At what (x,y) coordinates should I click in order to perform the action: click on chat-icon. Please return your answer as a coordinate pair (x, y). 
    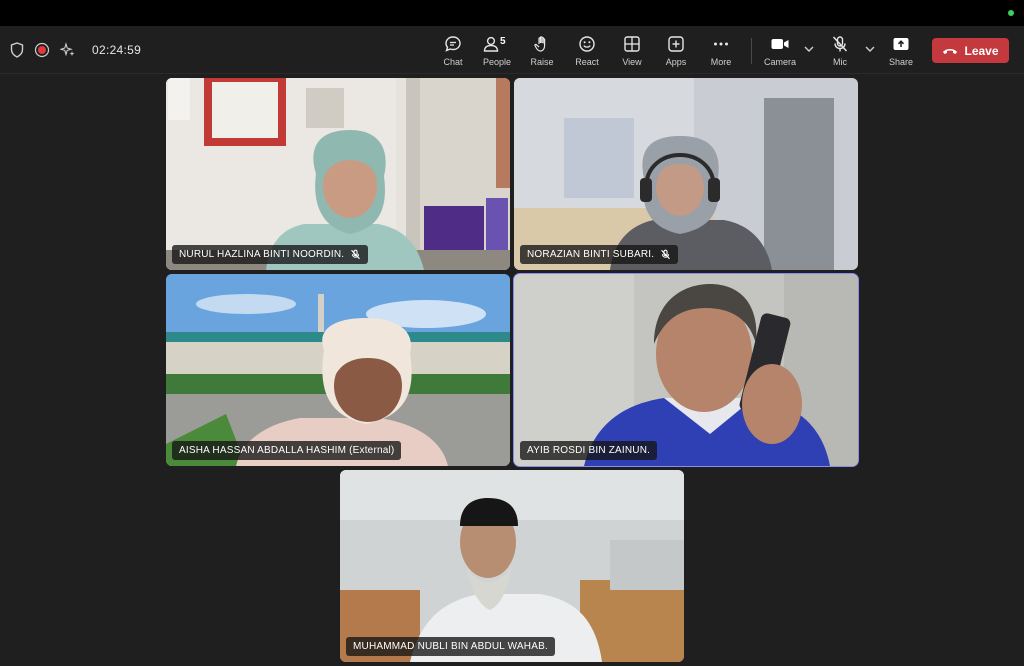
    Looking at the image, I should click on (453, 44).